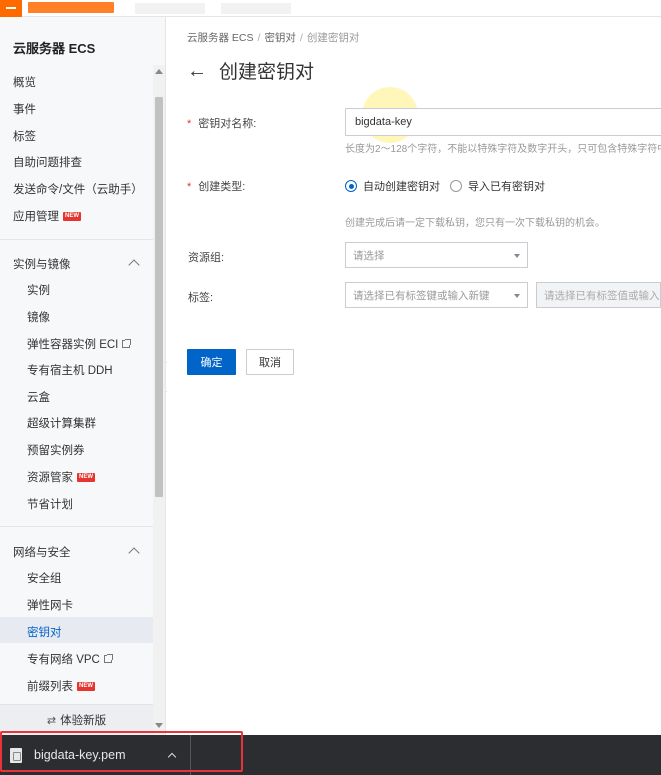 The image size is (661, 775). What do you see at coordinates (503, 122) in the screenshot?
I see `key-pair-name-input` at bounding box center [503, 122].